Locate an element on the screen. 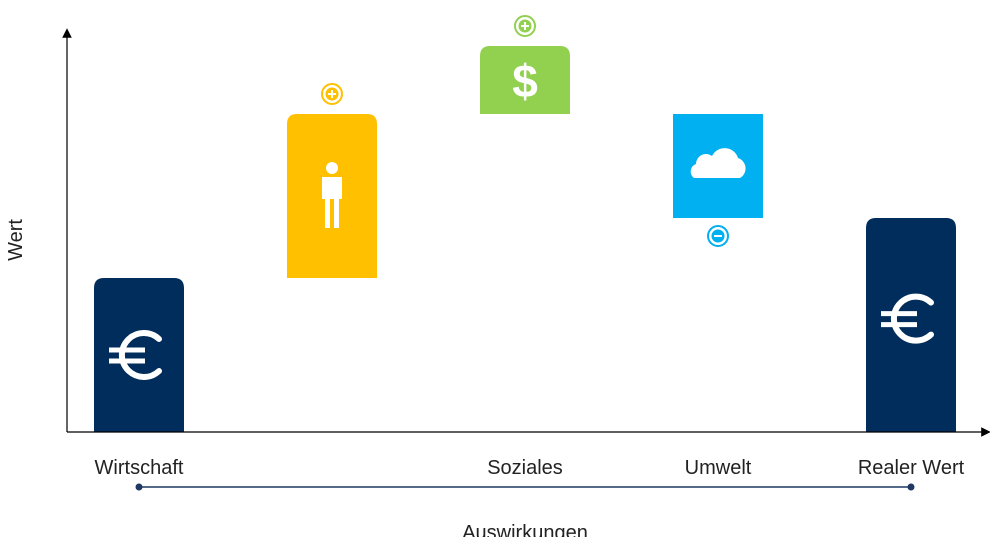 The height and width of the screenshot is (537, 990). dollar-icon: $ is located at coordinates (525, 81).